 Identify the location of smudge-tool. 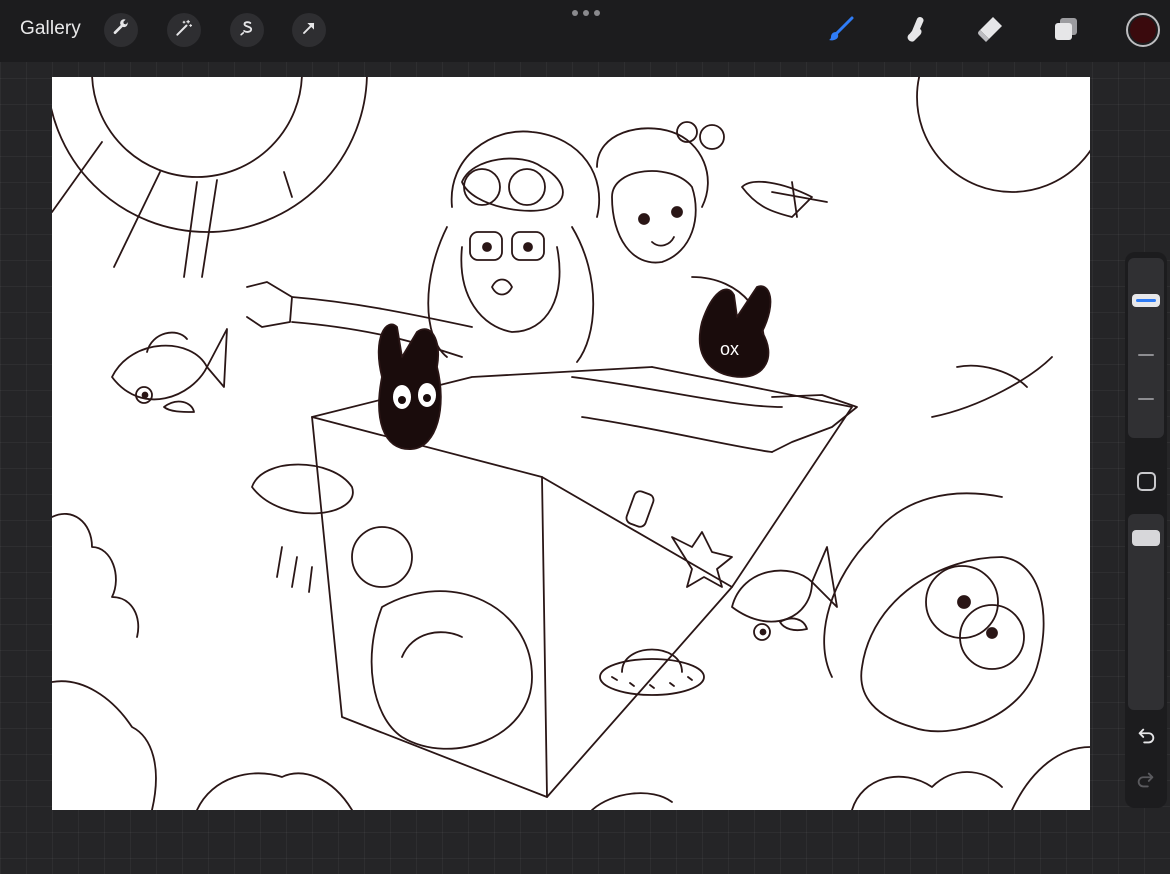
(915, 31).